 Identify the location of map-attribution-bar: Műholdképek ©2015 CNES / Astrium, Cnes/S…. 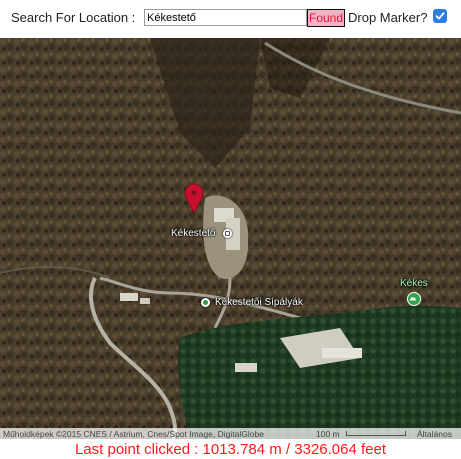
(230, 434).